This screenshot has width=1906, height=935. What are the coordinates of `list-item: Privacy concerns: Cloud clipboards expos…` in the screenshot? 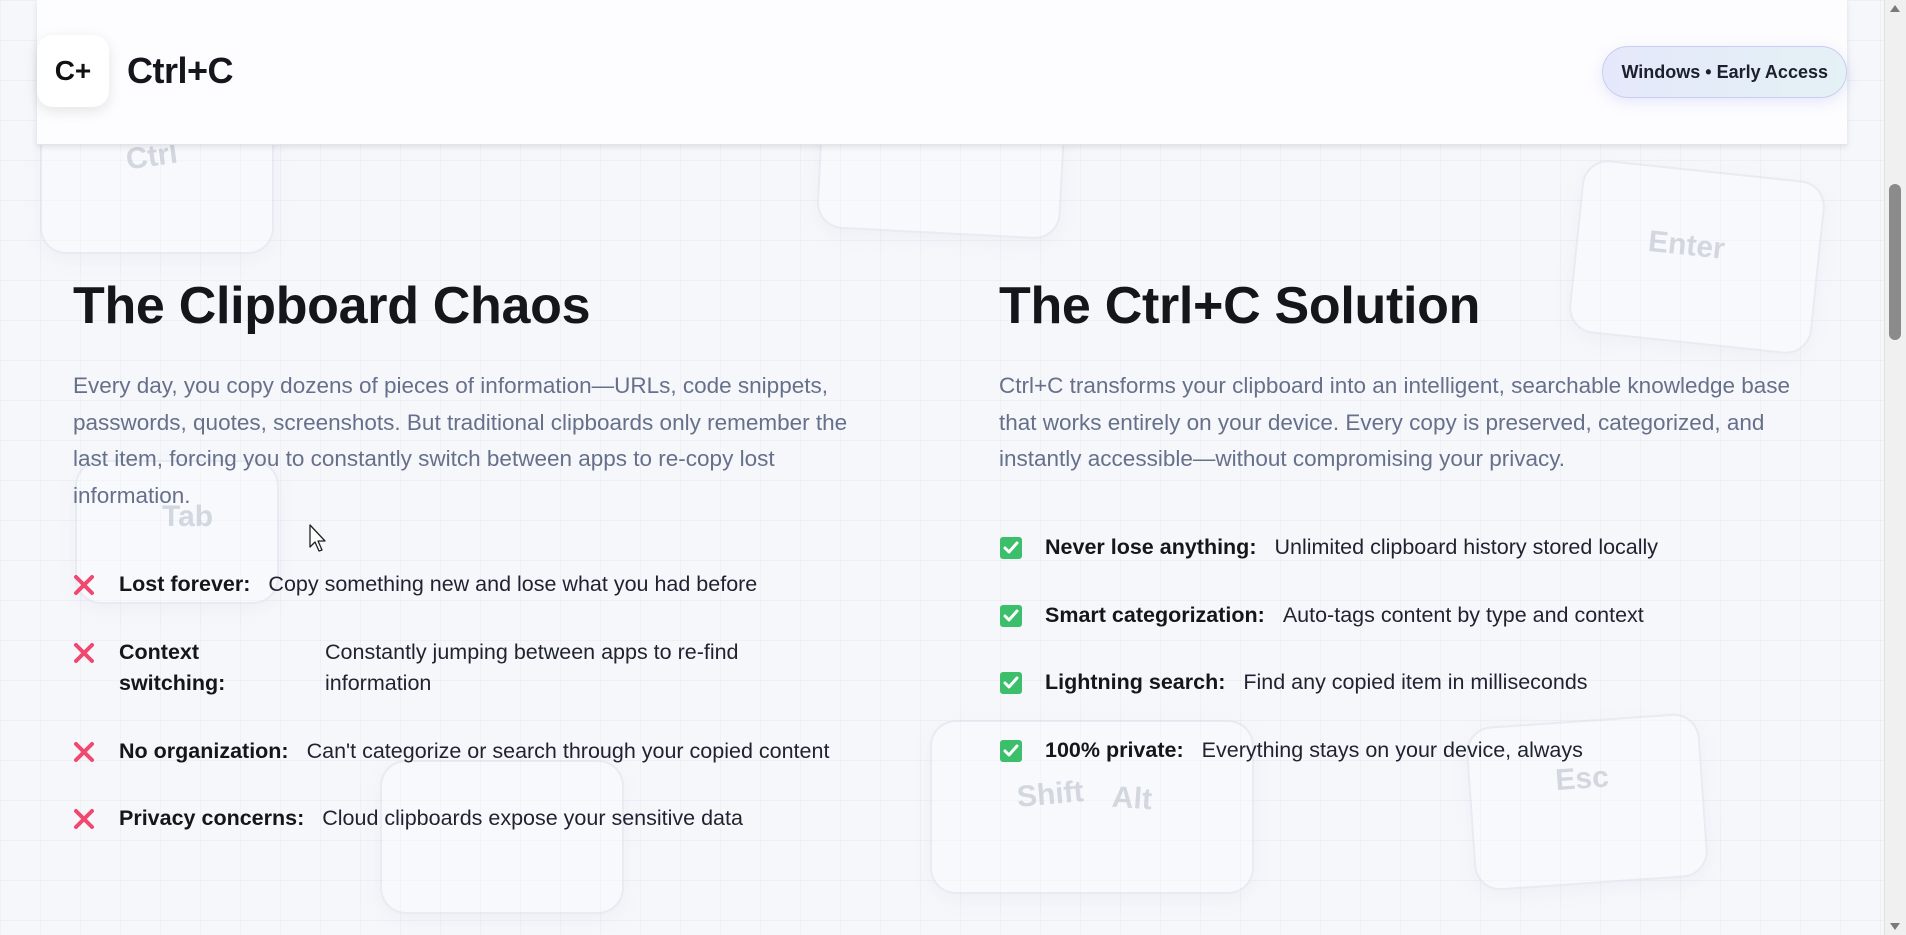 It's located at (408, 818).